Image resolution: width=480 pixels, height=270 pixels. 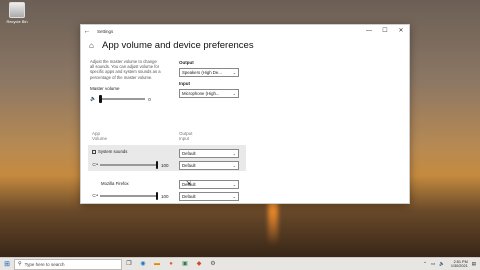 I want to click on clock-date: 1/30/2021, so click(x=459, y=266).